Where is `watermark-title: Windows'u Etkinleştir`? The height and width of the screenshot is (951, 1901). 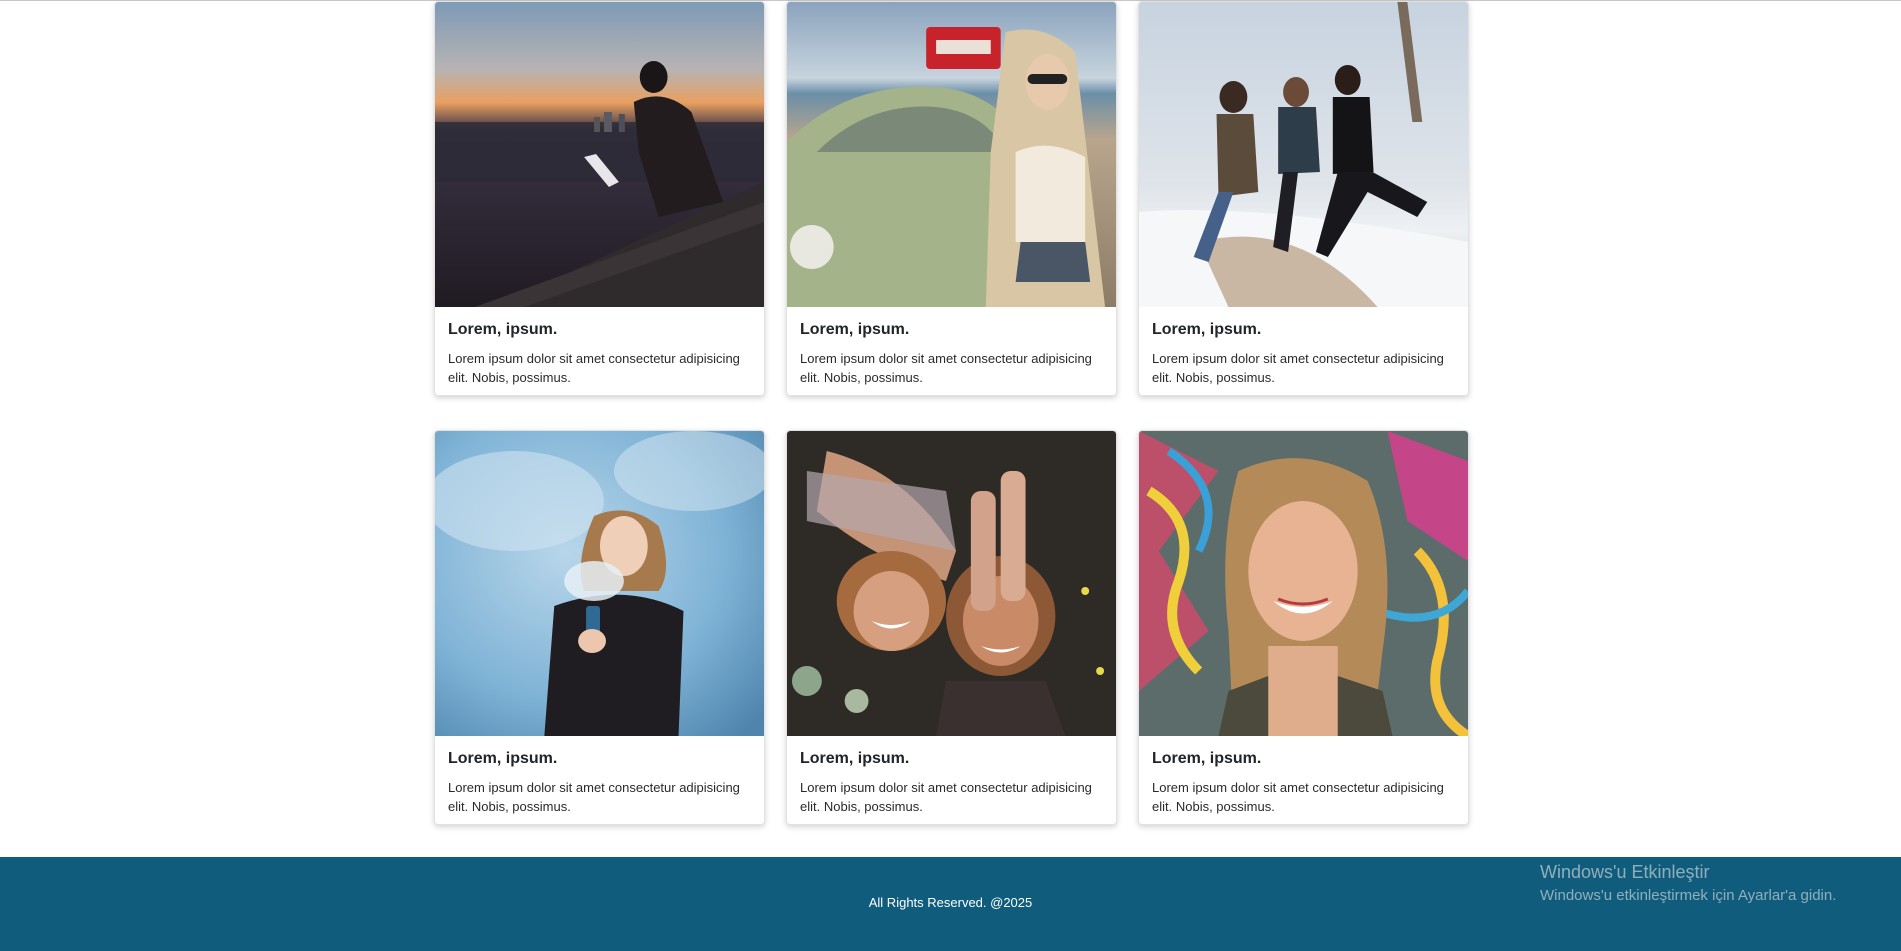
watermark-title: Windows'u Etkinleştir is located at coordinates (1625, 872).